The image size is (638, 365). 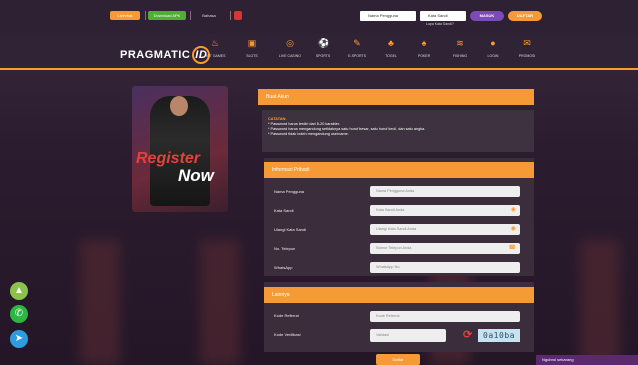 What do you see at coordinates (445, 267) in the screenshot?
I see `field-input-4: WhatsApp No.` at bounding box center [445, 267].